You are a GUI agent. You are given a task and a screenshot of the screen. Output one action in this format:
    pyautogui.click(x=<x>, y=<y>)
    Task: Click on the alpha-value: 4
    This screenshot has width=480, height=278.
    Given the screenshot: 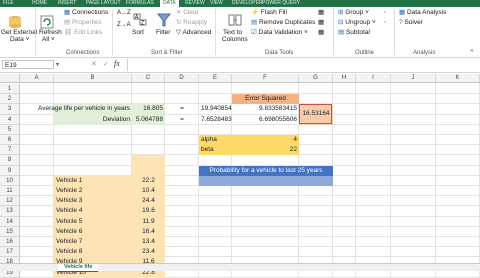 What is the action you would take?
    pyautogui.click(x=265, y=140)
    